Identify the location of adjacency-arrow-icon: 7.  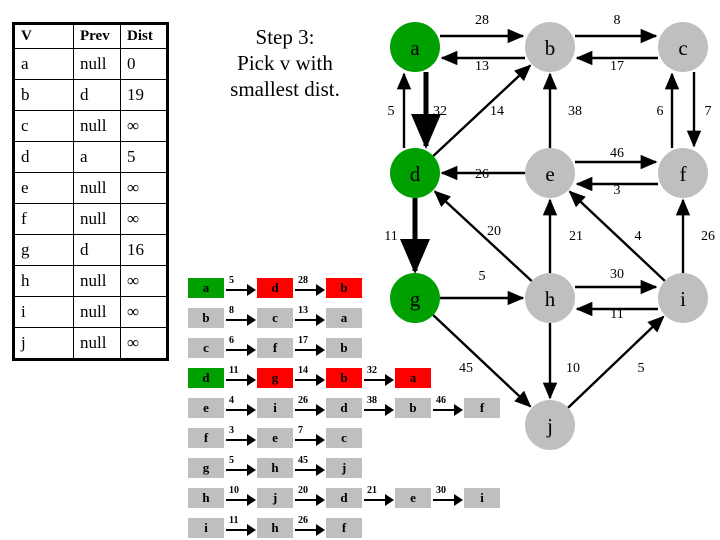
(309, 436).